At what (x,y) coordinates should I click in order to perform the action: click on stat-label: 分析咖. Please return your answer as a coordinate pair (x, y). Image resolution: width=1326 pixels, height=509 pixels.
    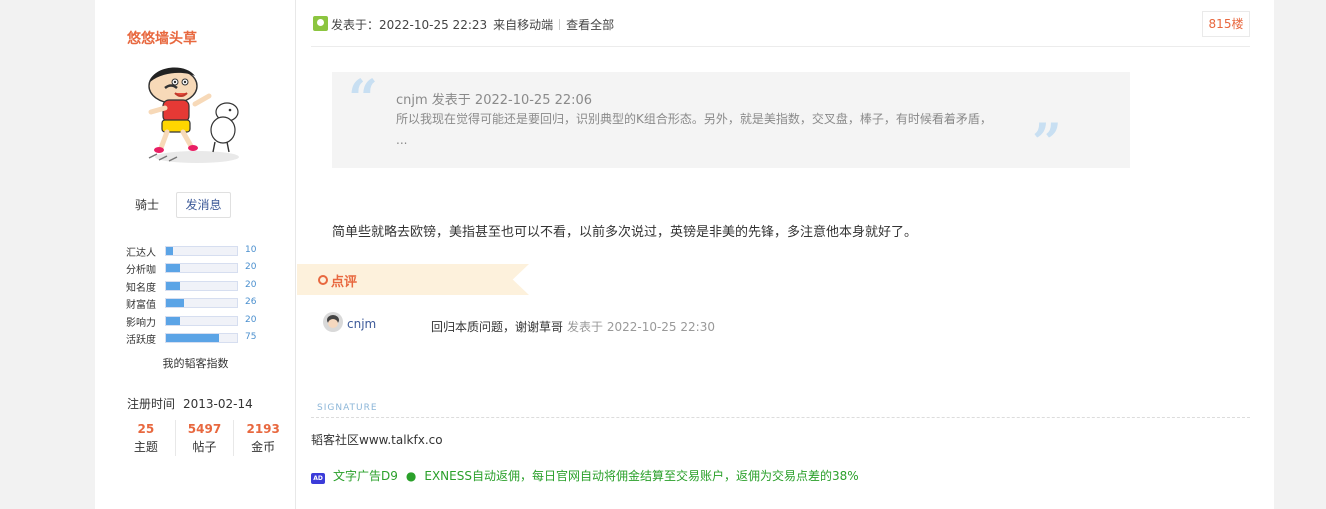
    Looking at the image, I should click on (141, 271).